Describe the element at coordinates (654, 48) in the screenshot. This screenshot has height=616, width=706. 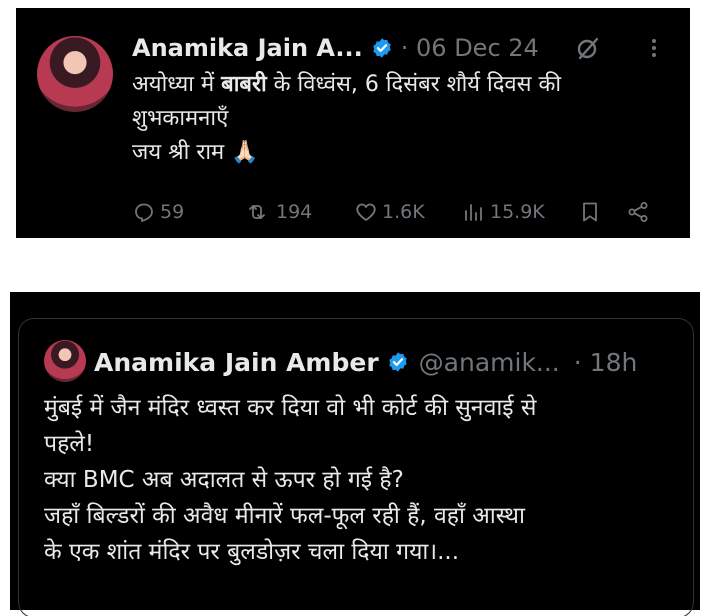
I see `more-icon` at that location.